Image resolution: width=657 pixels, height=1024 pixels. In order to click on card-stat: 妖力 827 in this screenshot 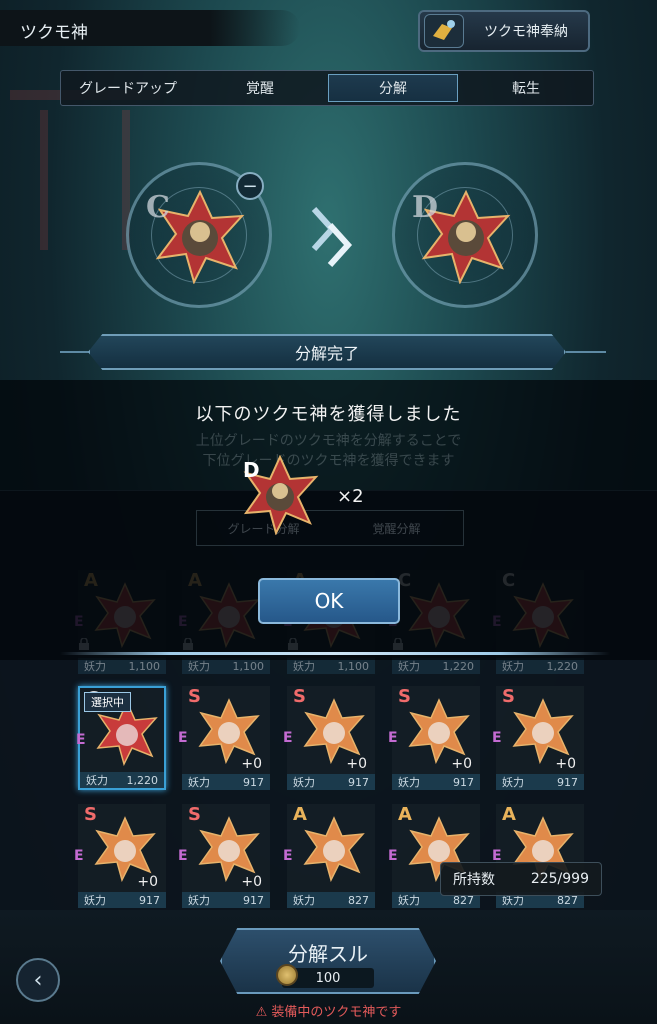, I will do `click(331, 900)`.